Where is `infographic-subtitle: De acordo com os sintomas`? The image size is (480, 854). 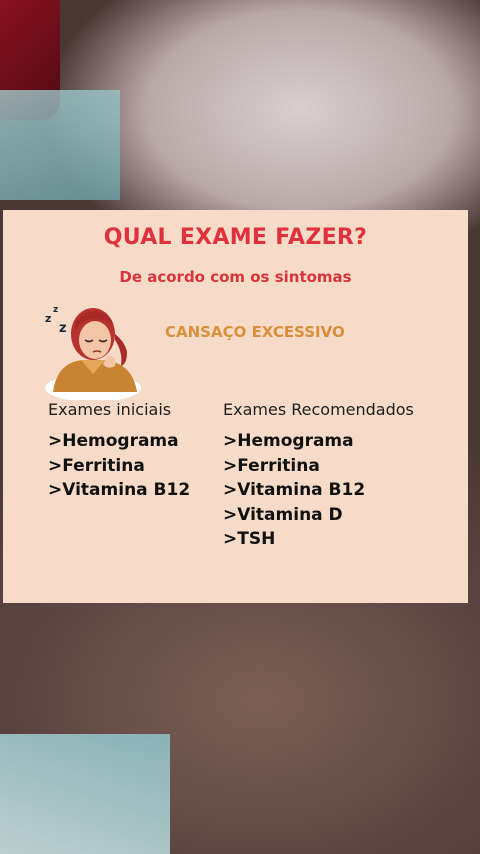
infographic-subtitle: De acordo com os sintomas is located at coordinates (235, 277).